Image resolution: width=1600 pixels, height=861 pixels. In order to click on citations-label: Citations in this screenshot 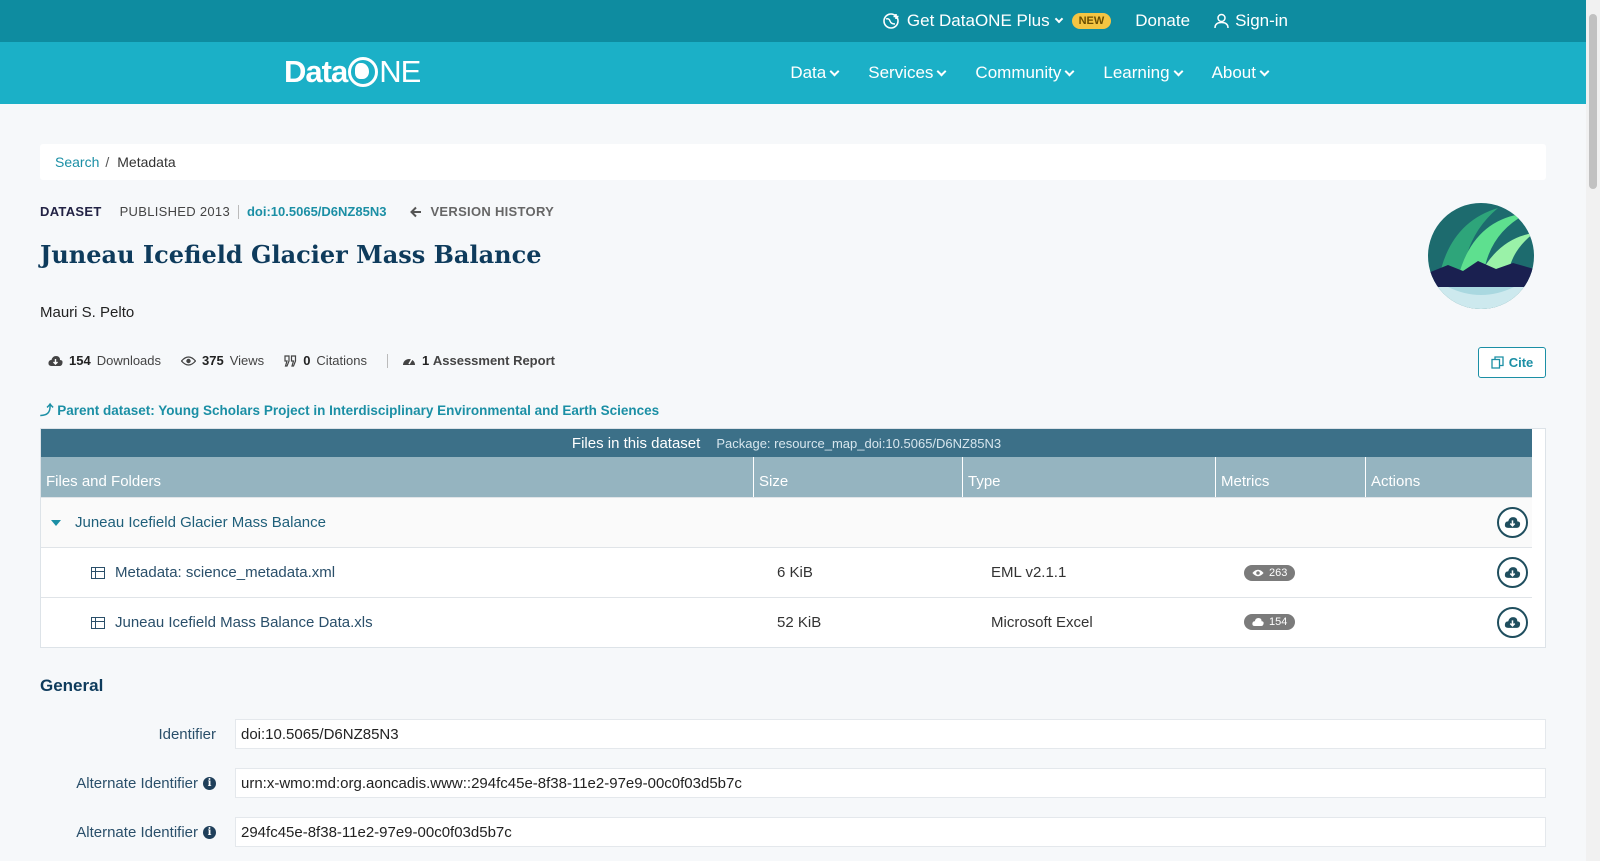, I will do `click(341, 360)`.